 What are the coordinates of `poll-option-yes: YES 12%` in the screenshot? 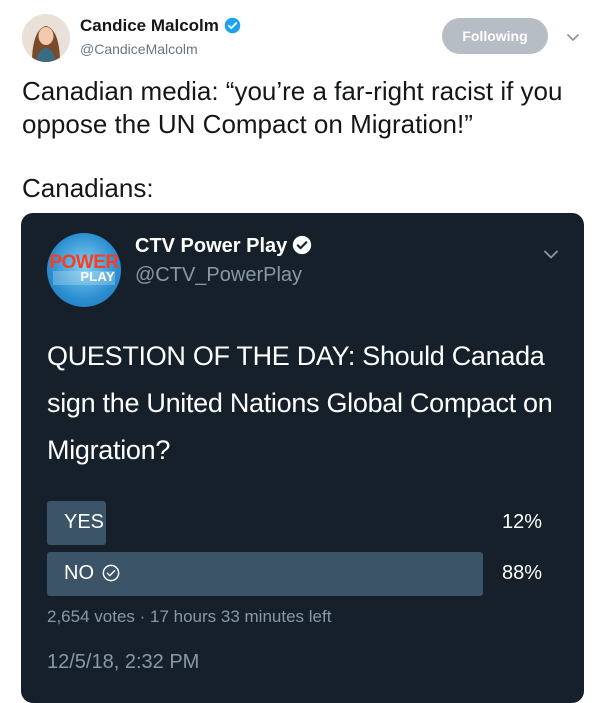 It's located at (294, 523).